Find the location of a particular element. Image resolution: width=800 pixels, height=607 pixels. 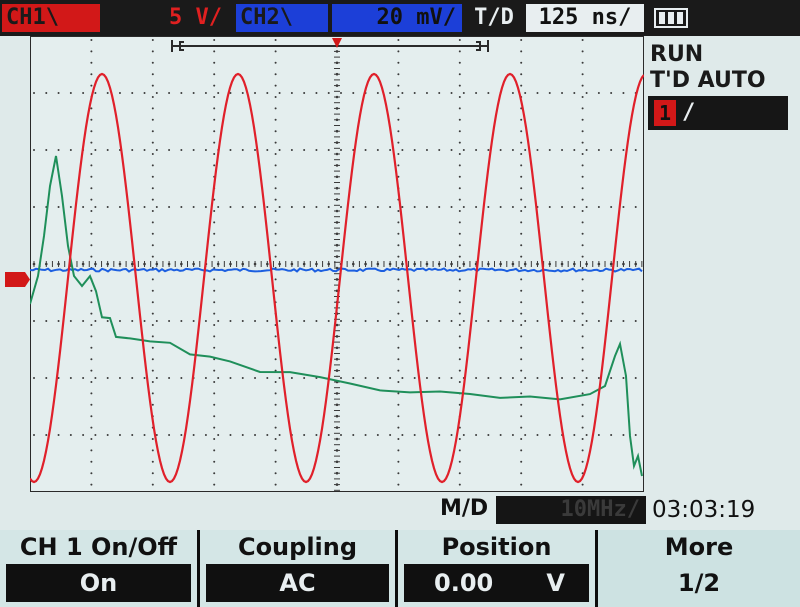

ch2-volts-per-div: 20 mV/ is located at coordinates (397, 18).